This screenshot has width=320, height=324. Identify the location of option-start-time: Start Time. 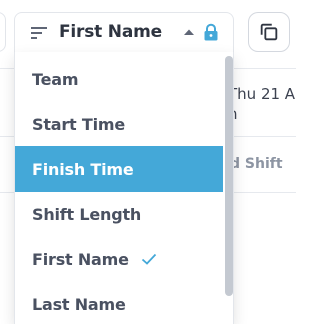
(119, 124).